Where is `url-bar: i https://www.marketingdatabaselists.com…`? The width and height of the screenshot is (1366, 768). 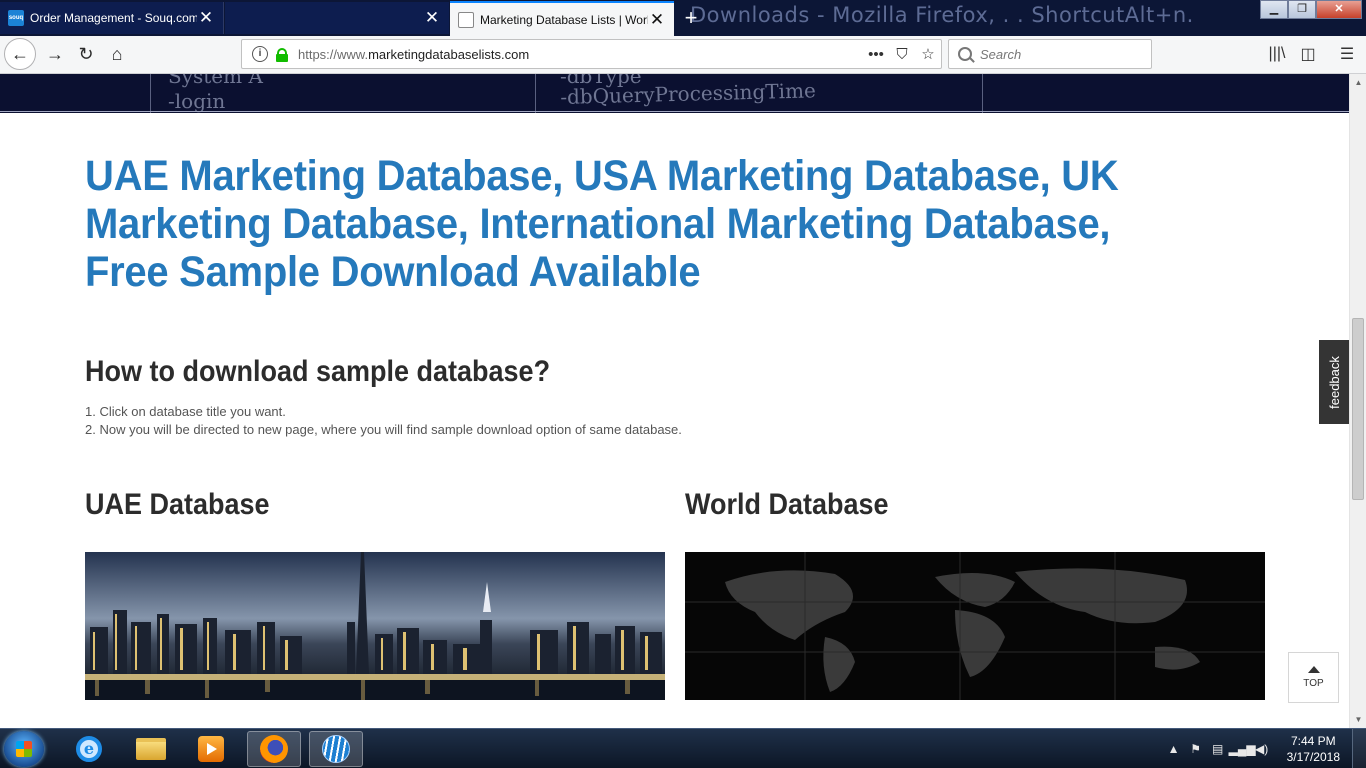
url-bar: i https://www.marketingdatabaselists.com… is located at coordinates (591, 54).